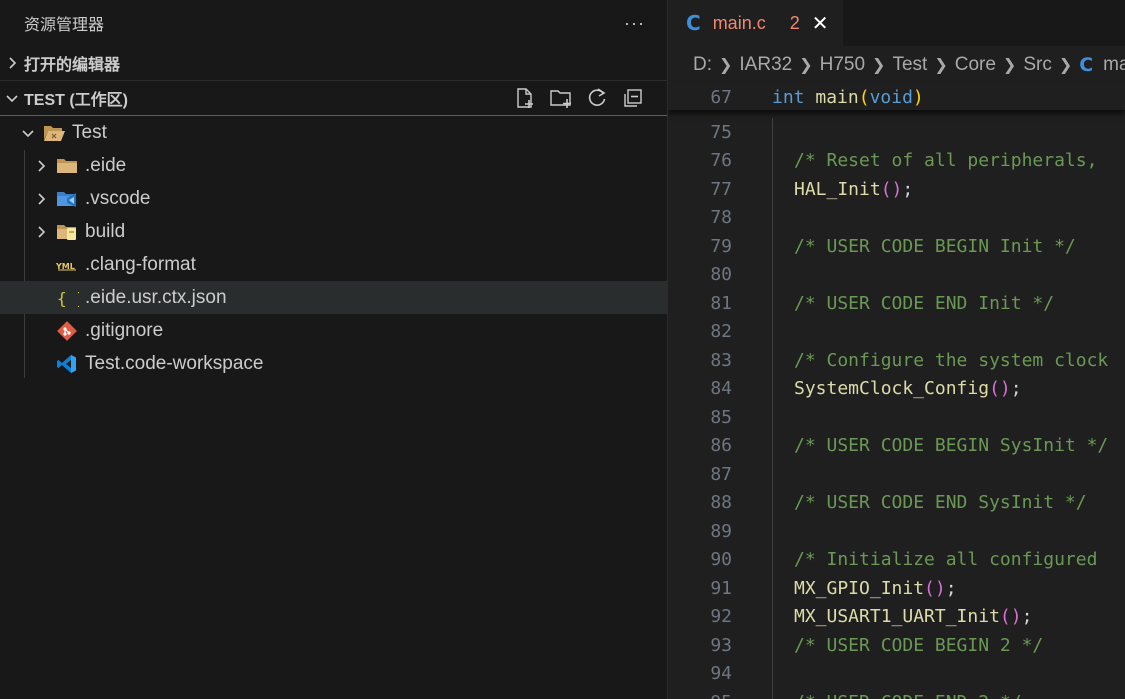 This screenshot has height=699, width=1125. I want to click on line-number: 89, so click(721, 531).